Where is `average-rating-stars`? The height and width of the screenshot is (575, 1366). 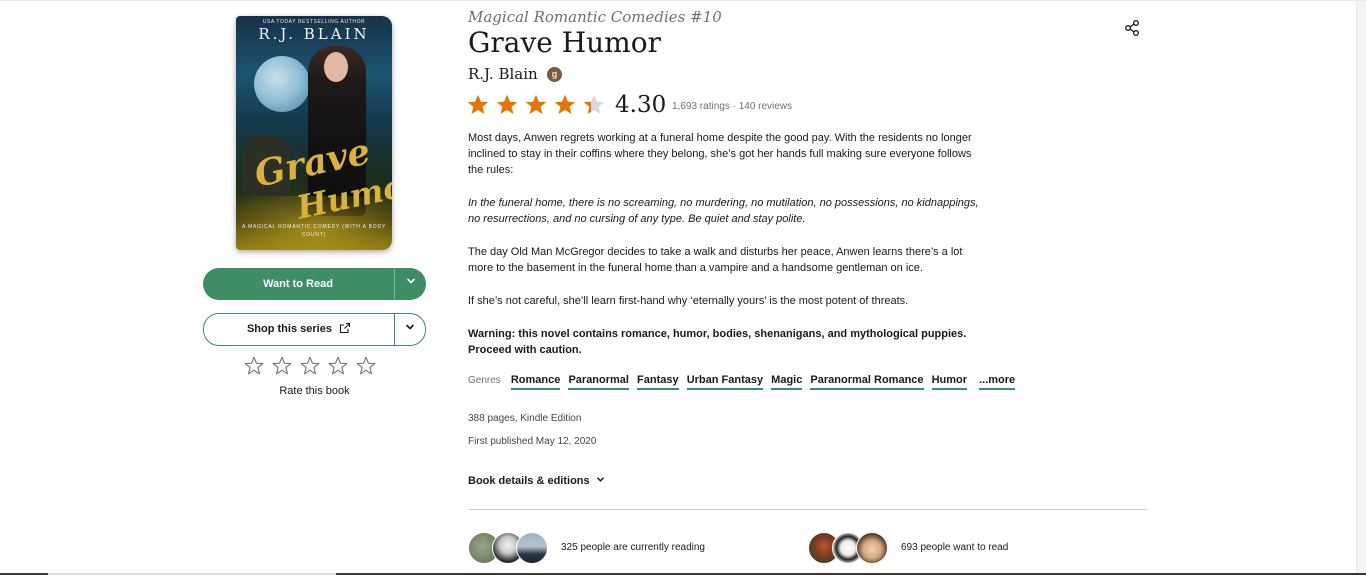
average-rating-stars is located at coordinates (541, 106).